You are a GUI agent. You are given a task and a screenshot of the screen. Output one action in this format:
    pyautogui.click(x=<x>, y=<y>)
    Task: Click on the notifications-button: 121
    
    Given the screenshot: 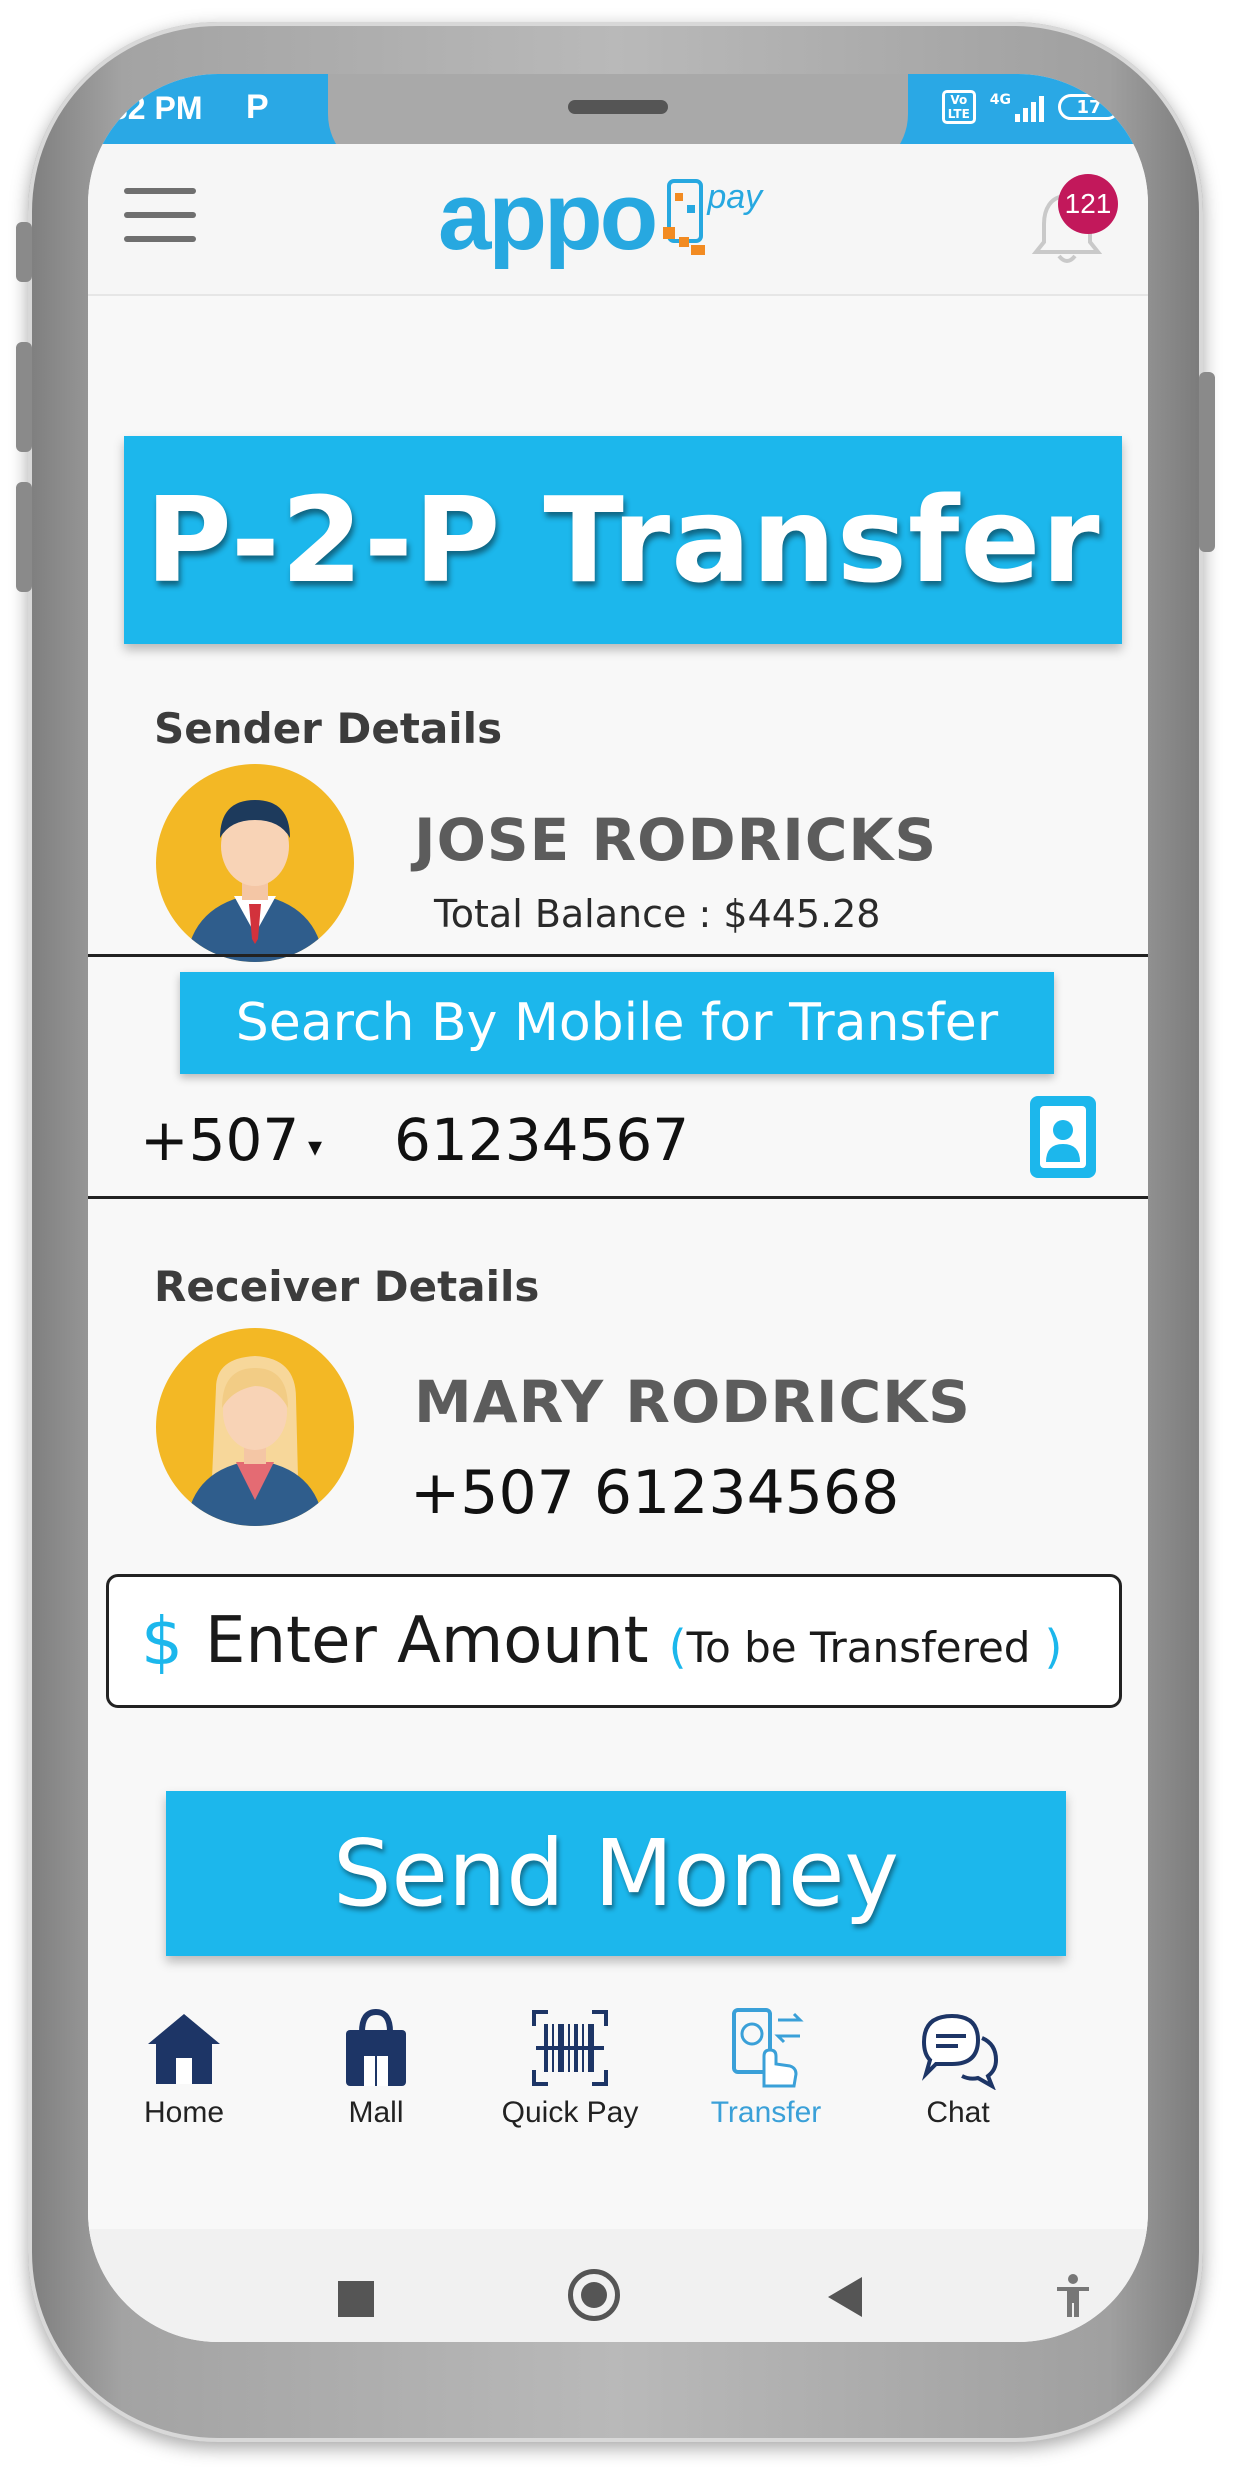 What is the action you would take?
    pyautogui.click(x=1070, y=224)
    